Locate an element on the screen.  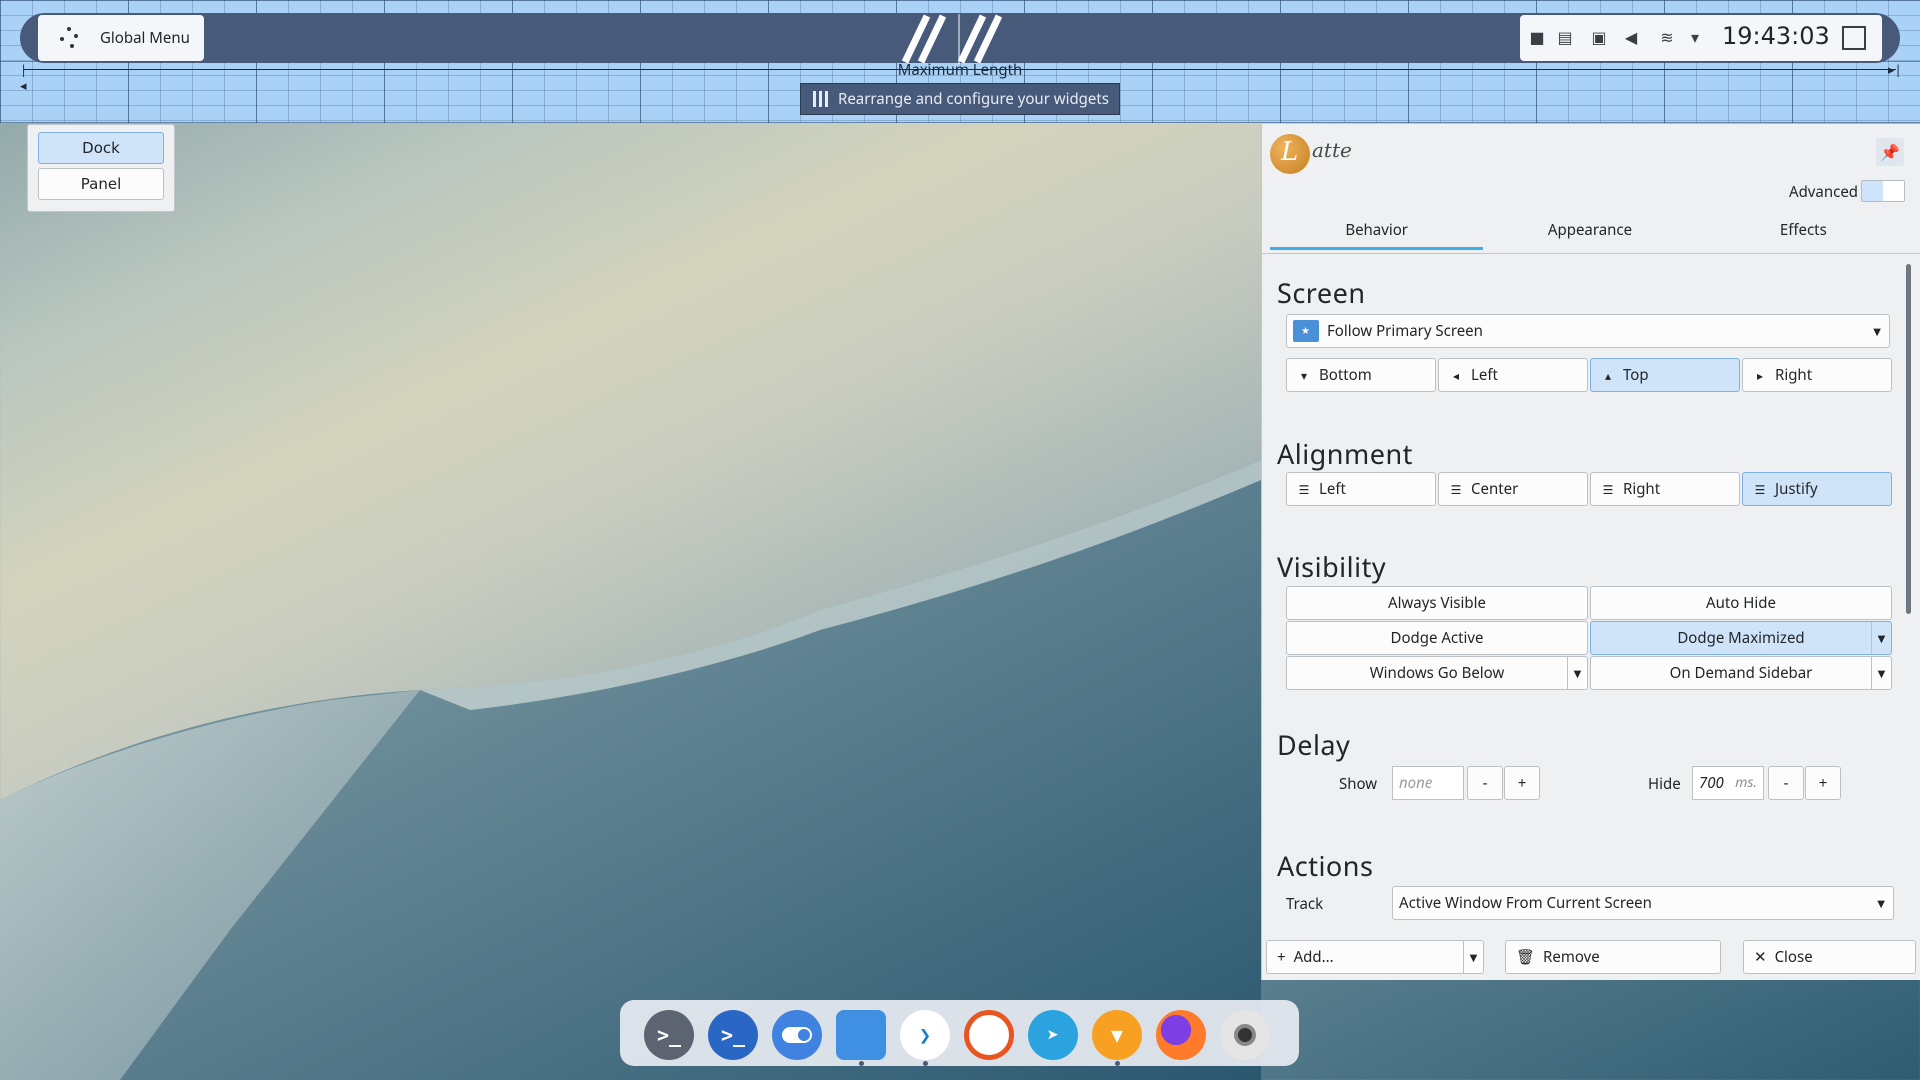
dodge-maximized-label: Dodge Maximized is located at coordinates (1741, 638).